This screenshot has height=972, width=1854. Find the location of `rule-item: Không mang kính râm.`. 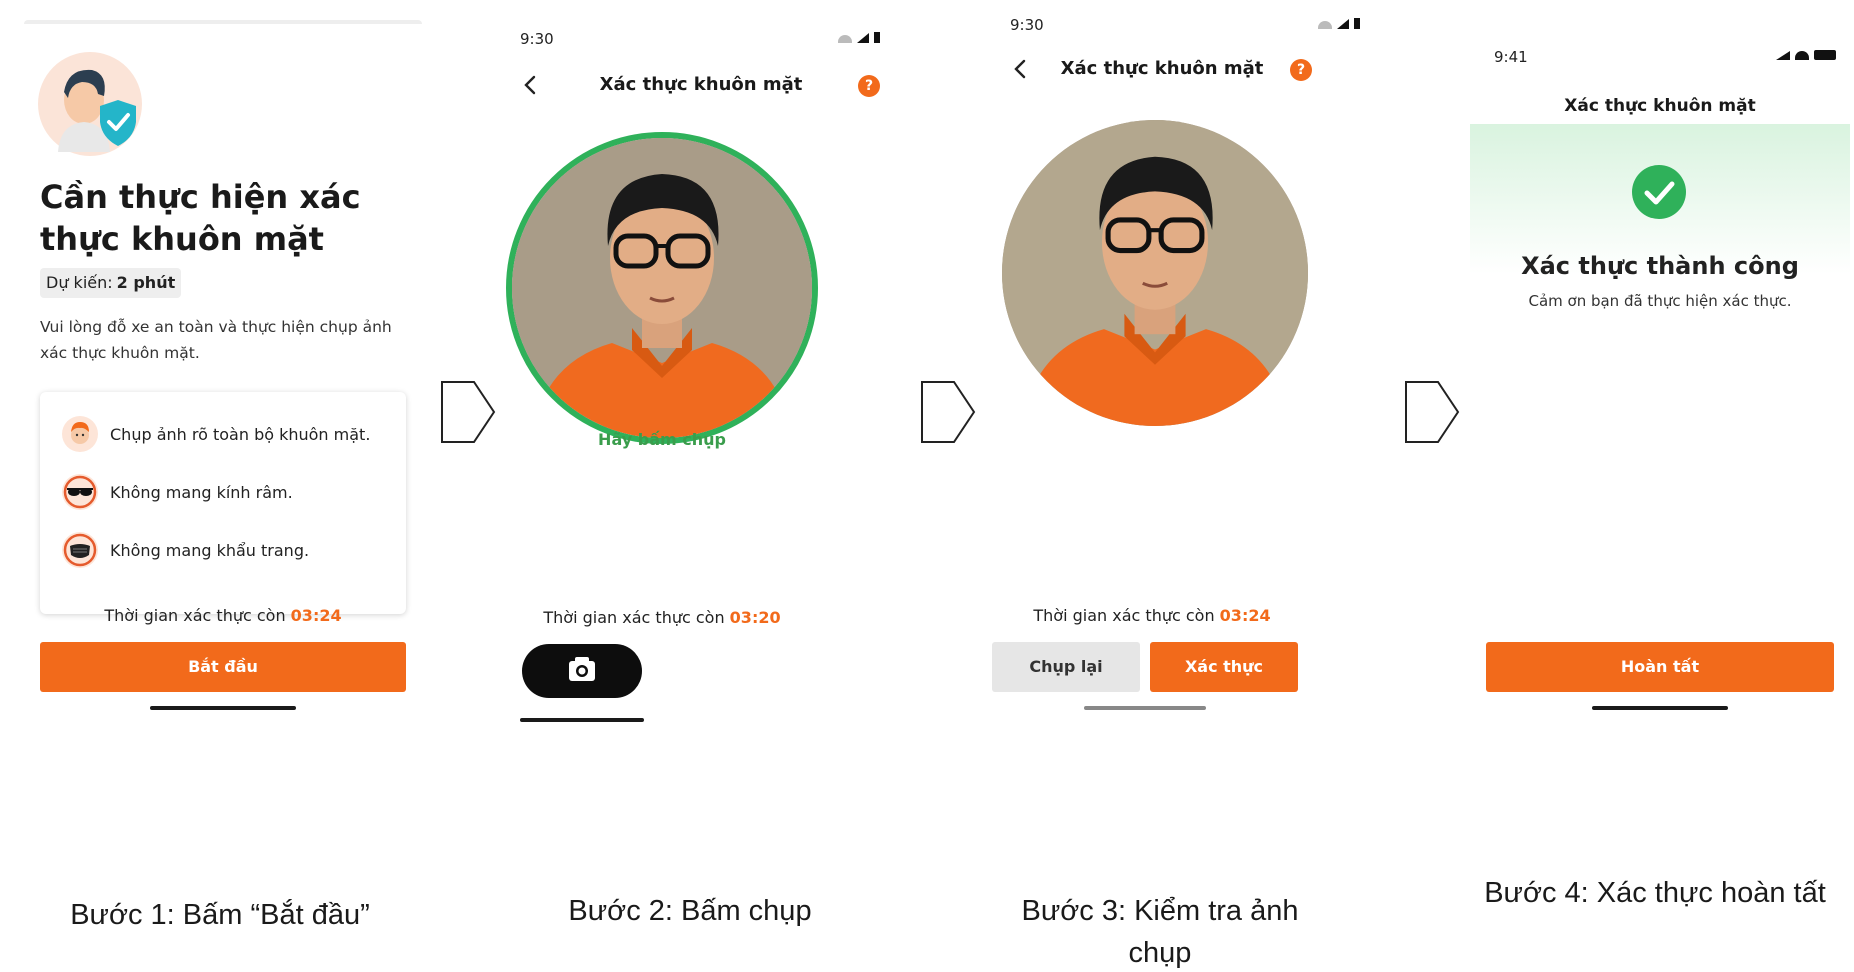

rule-item: Không mang kính râm. is located at coordinates (177, 492).